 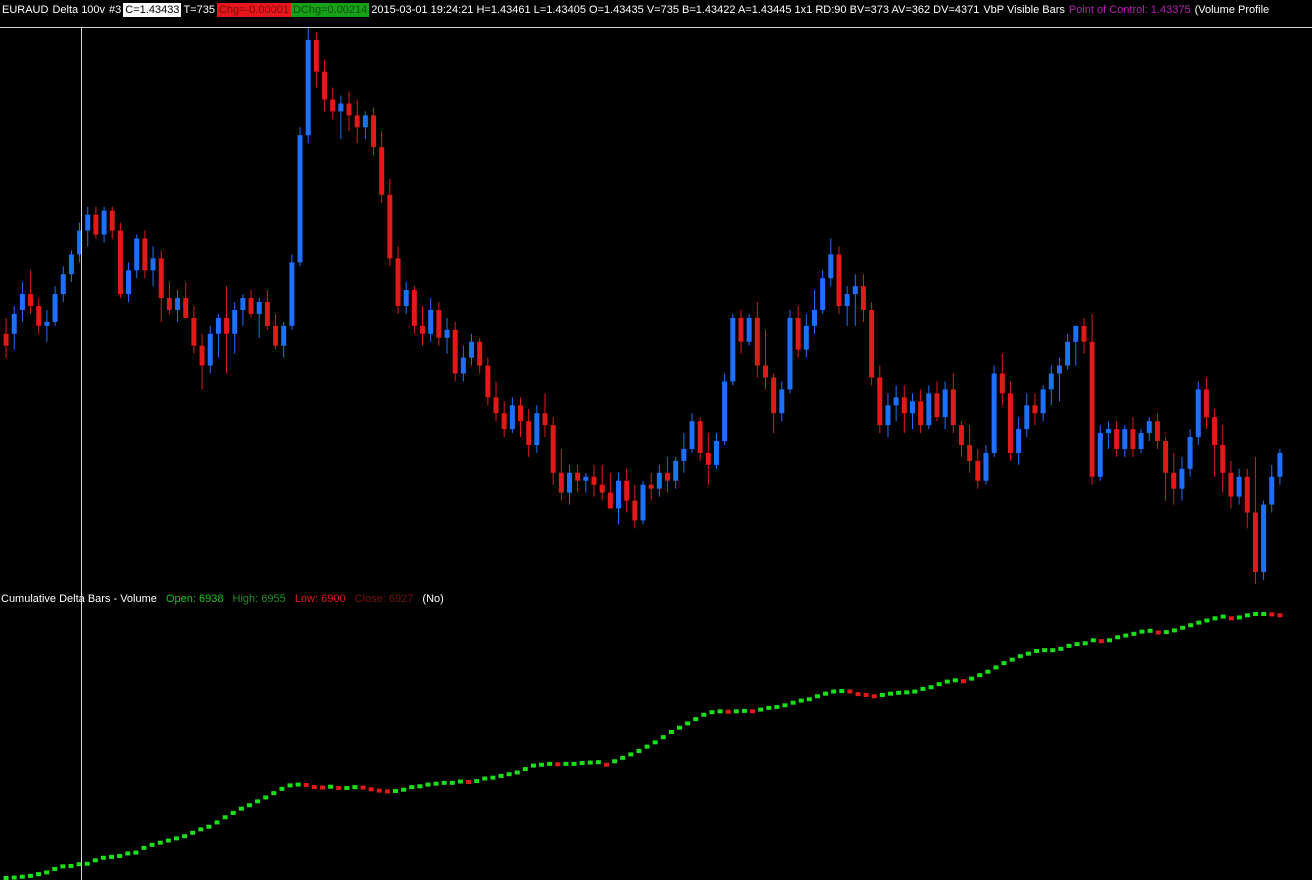 I want to click on study-open: Open: 6938, so click(x=194, y=599).